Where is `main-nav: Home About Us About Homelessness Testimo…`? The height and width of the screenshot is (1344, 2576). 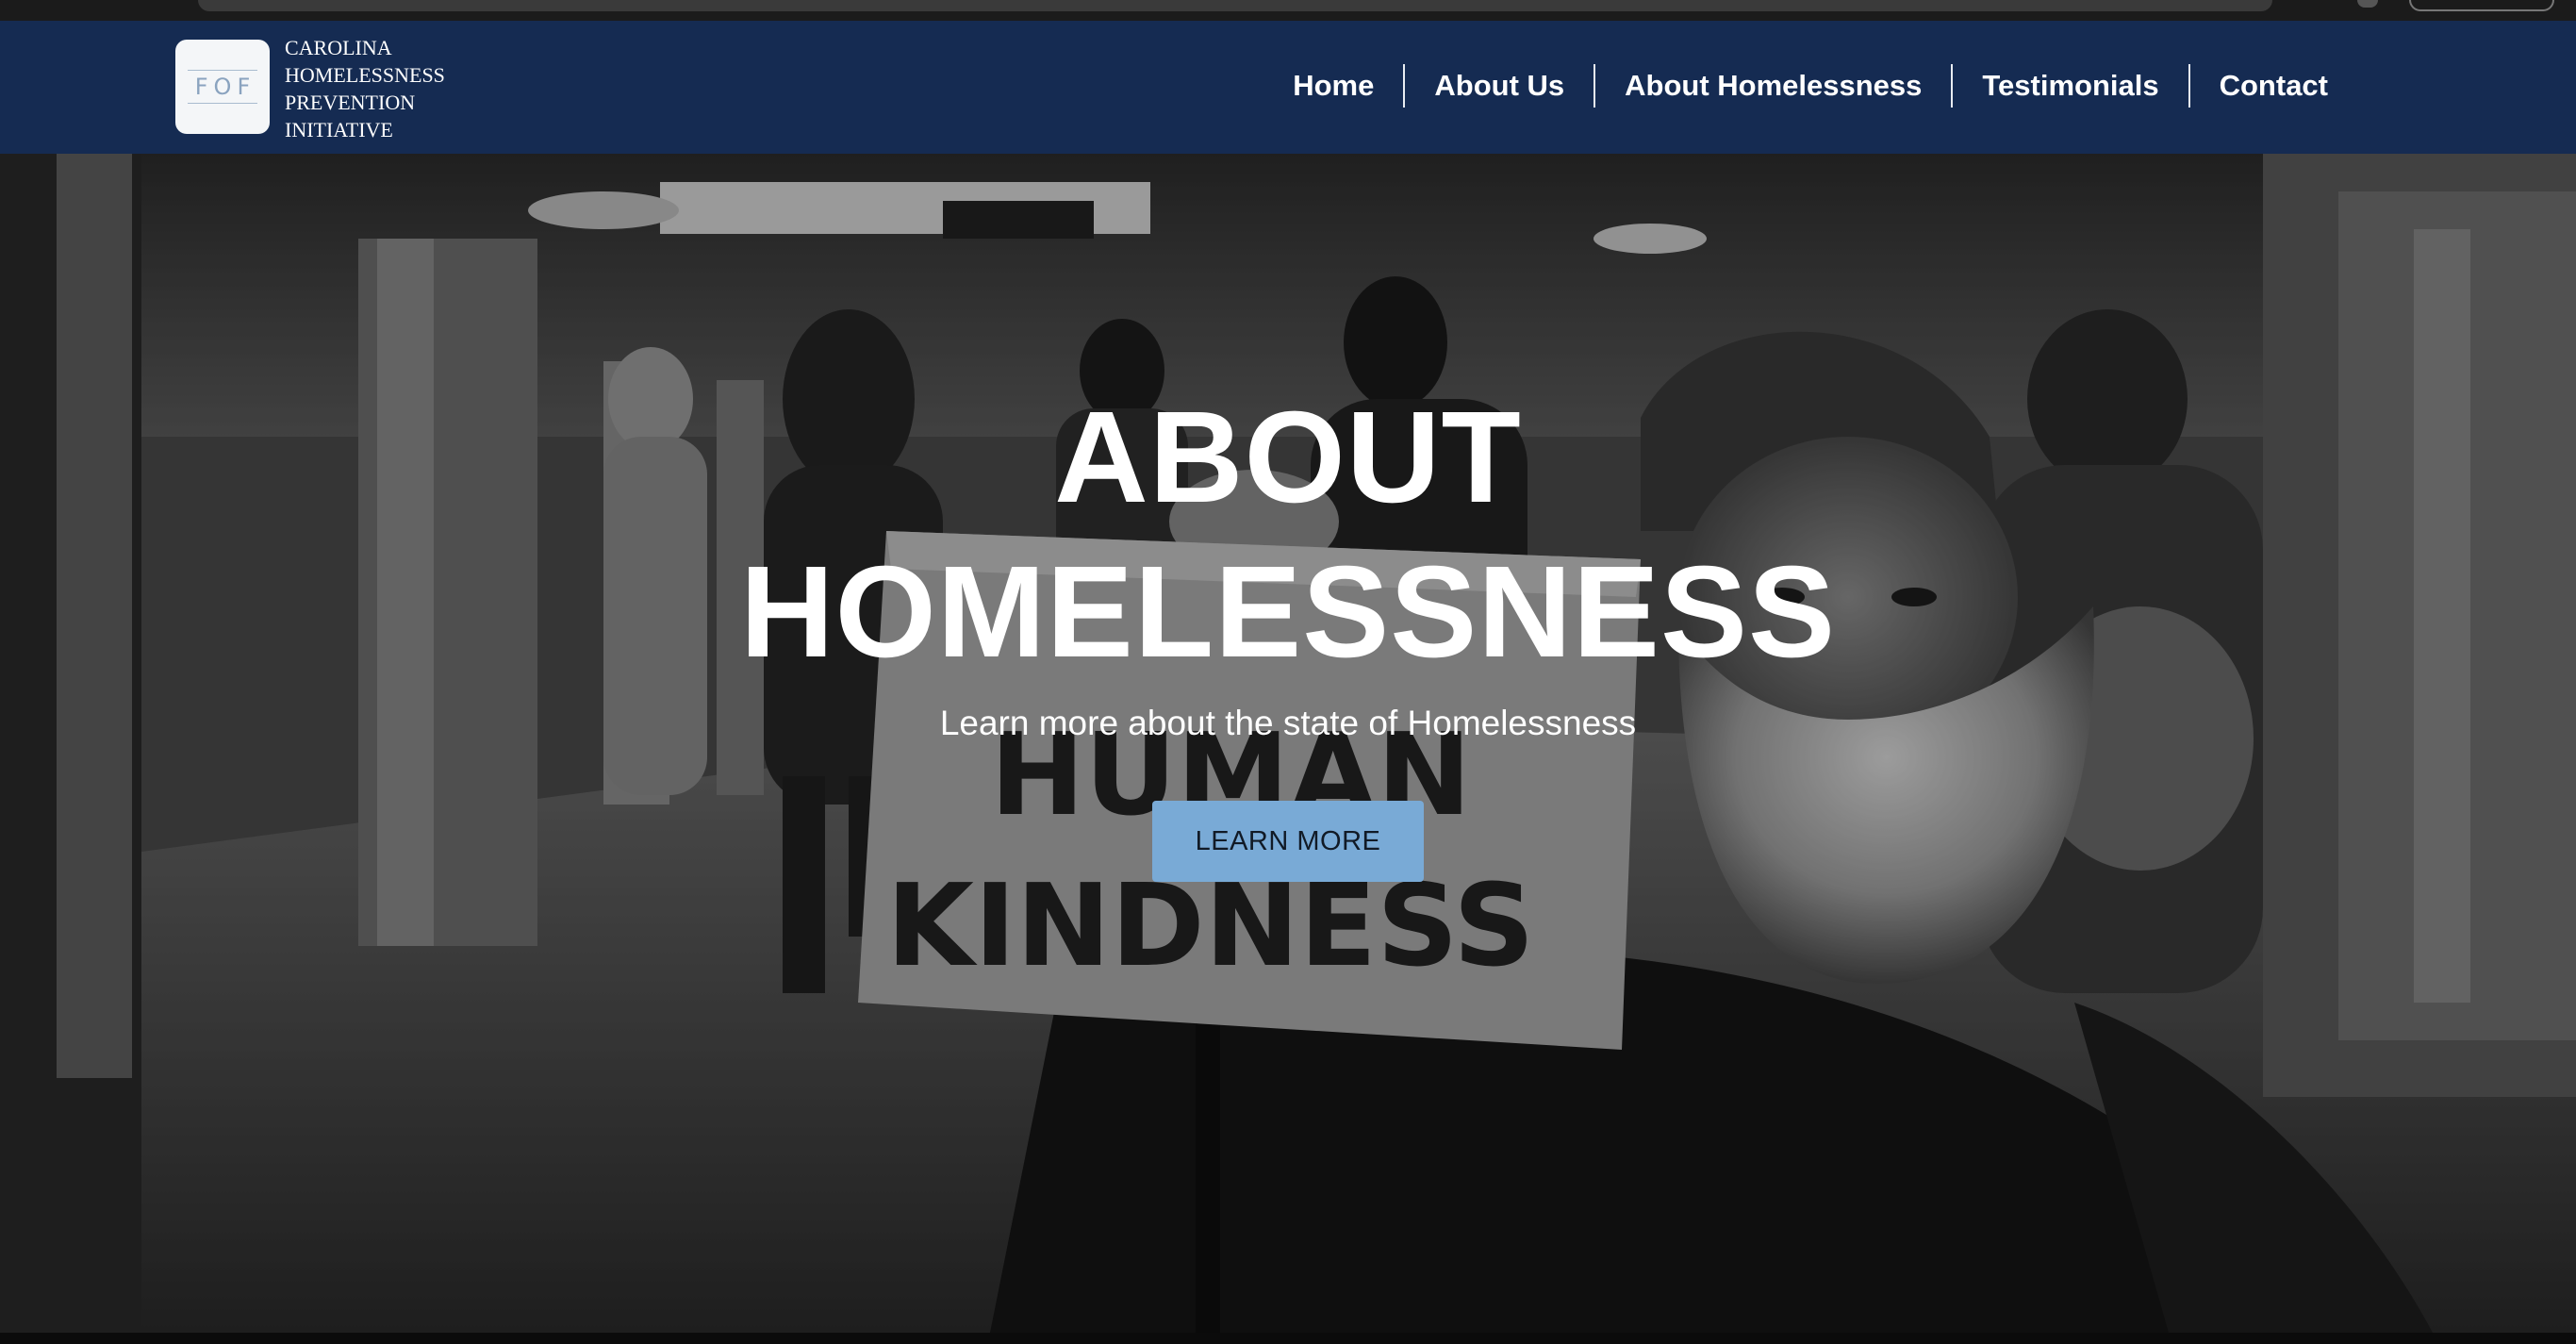
main-nav: Home About Us About Homelessness Testimo… is located at coordinates (1810, 85).